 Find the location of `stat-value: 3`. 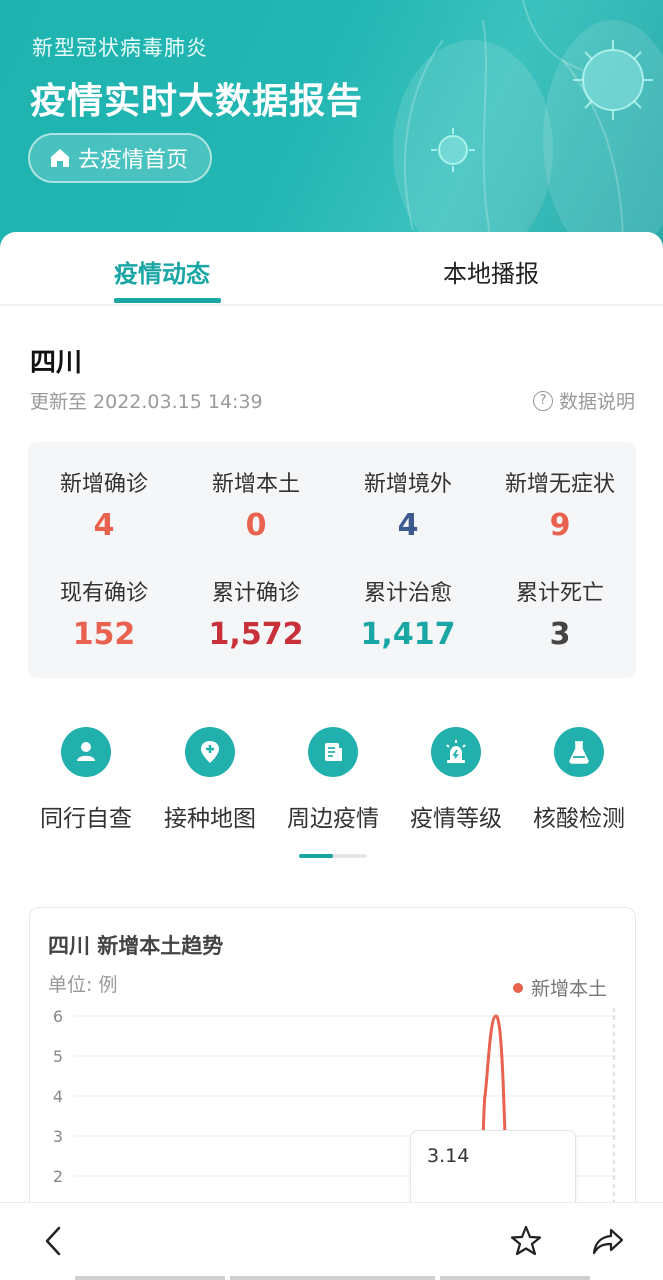

stat-value: 3 is located at coordinates (560, 634).